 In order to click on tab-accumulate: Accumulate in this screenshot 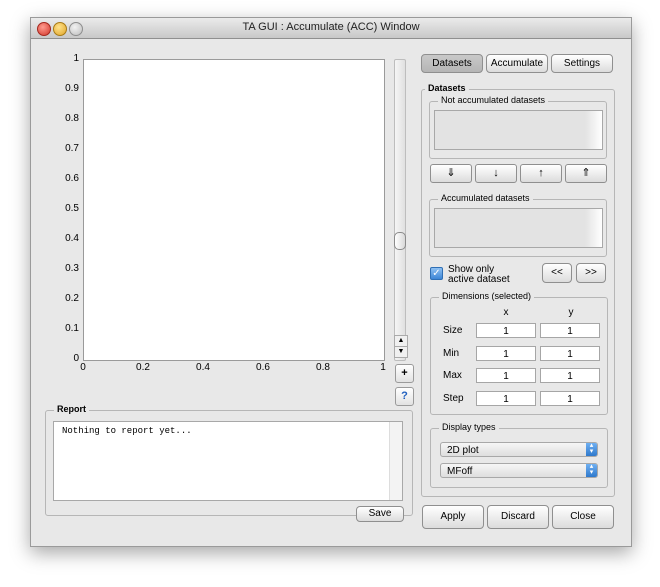, I will do `click(517, 63)`.